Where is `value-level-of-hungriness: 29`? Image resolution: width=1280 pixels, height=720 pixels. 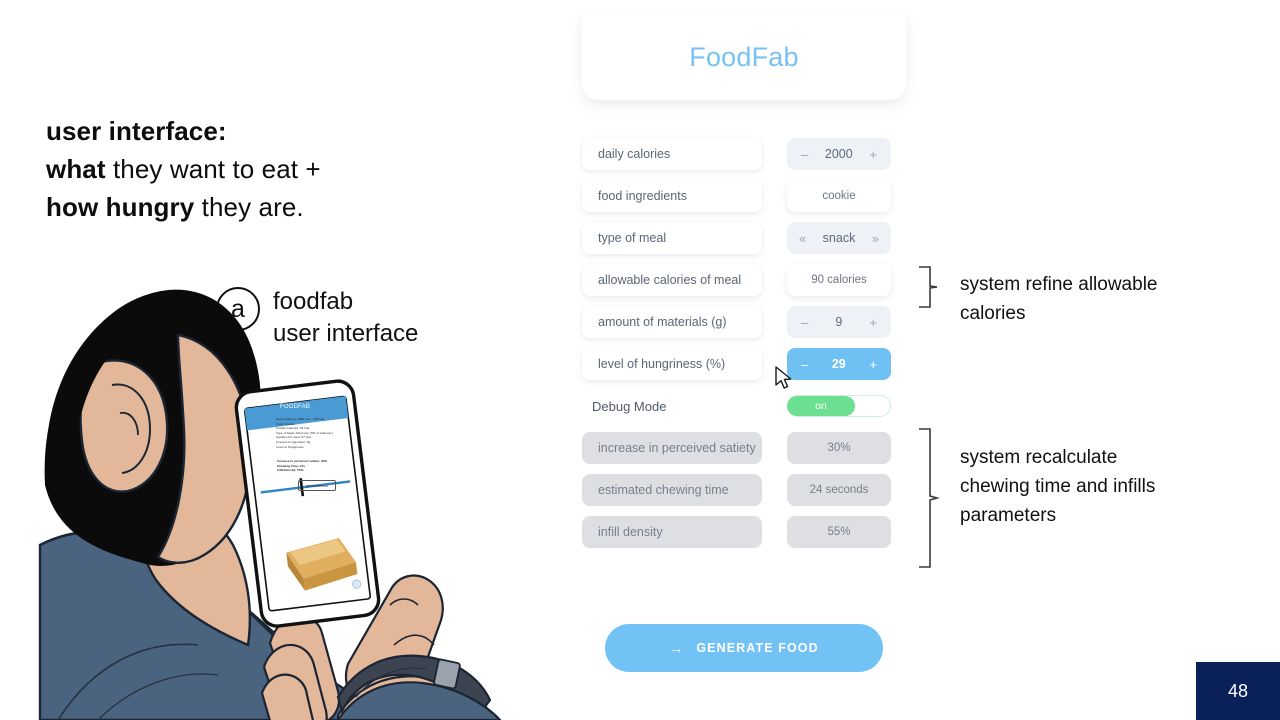 value-level-of-hungriness: 29 is located at coordinates (838, 364).